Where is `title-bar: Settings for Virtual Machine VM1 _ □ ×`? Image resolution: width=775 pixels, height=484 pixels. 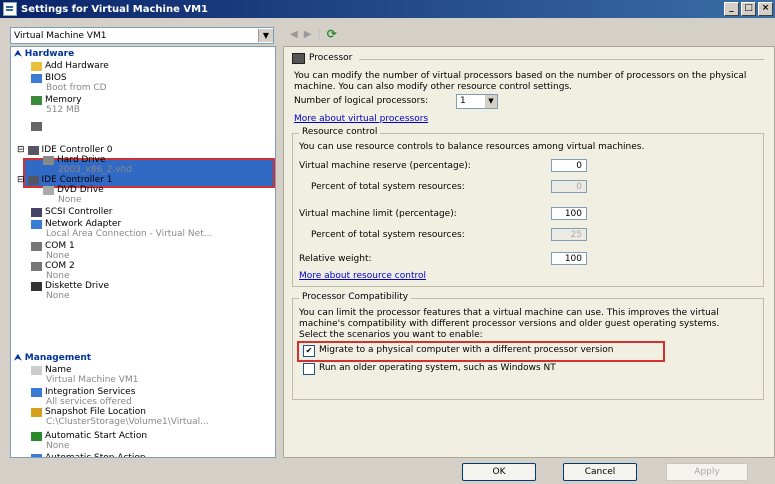 title-bar: Settings for Virtual Machine VM1 _ □ × is located at coordinates (387, 9).